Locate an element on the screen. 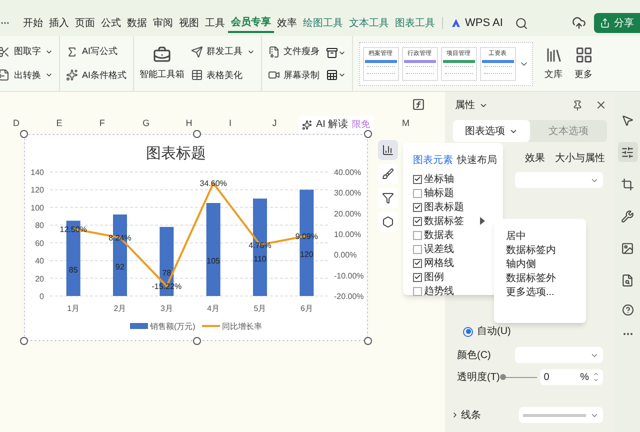 This screenshot has width=640, height=432. column-header: M is located at coordinates (406, 123).